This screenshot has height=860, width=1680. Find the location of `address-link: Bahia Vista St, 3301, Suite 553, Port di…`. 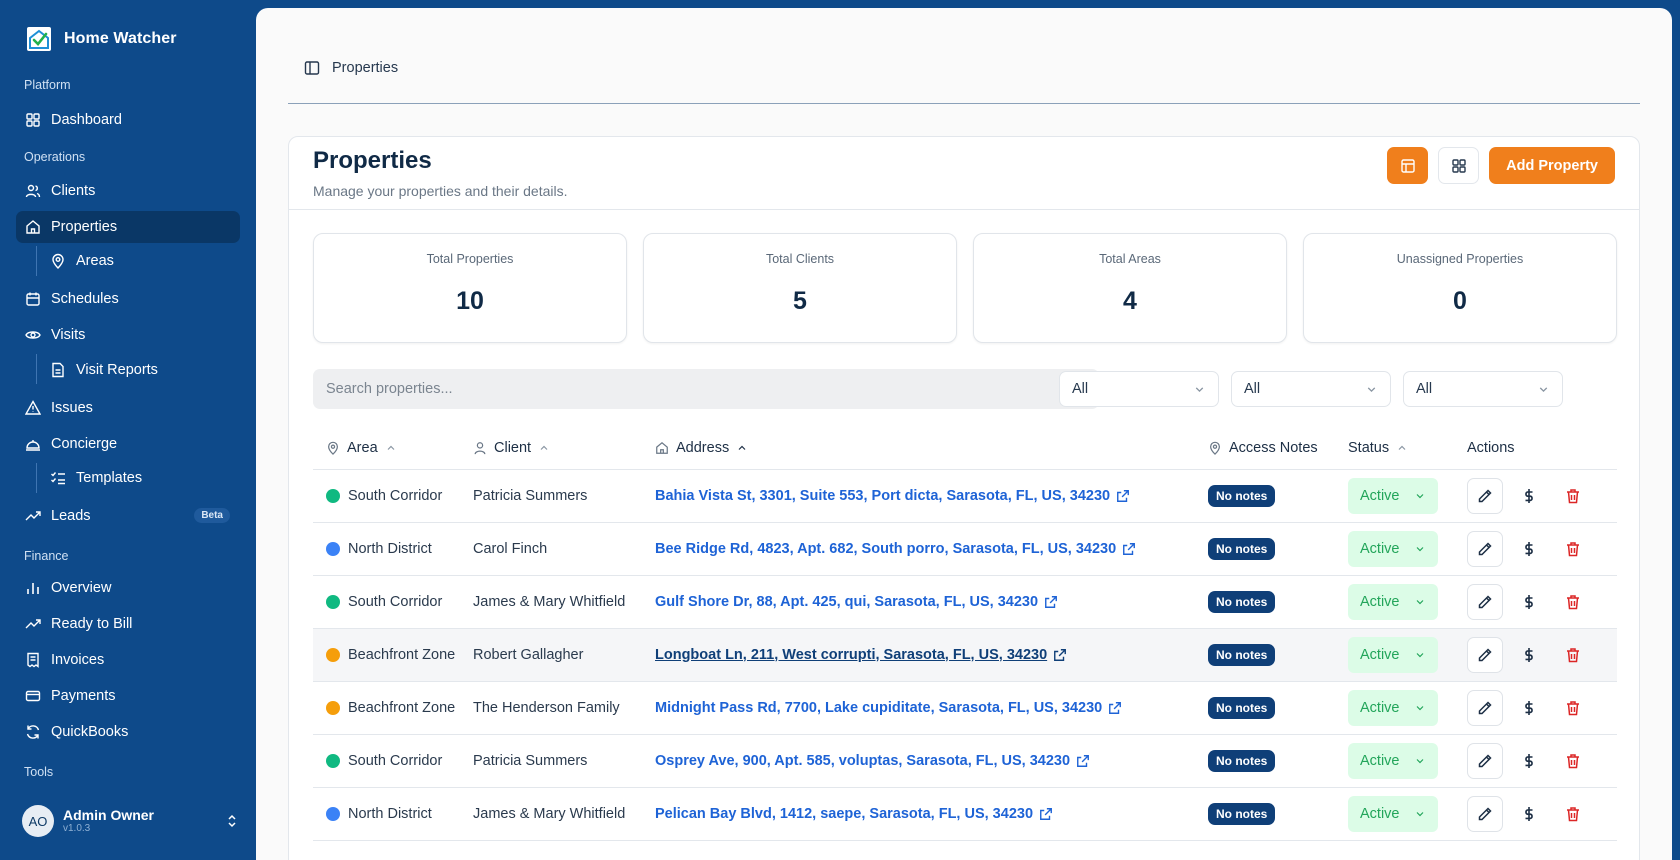

address-link: Bahia Vista St, 3301, Suite 553, Port di… is located at coordinates (892, 496).